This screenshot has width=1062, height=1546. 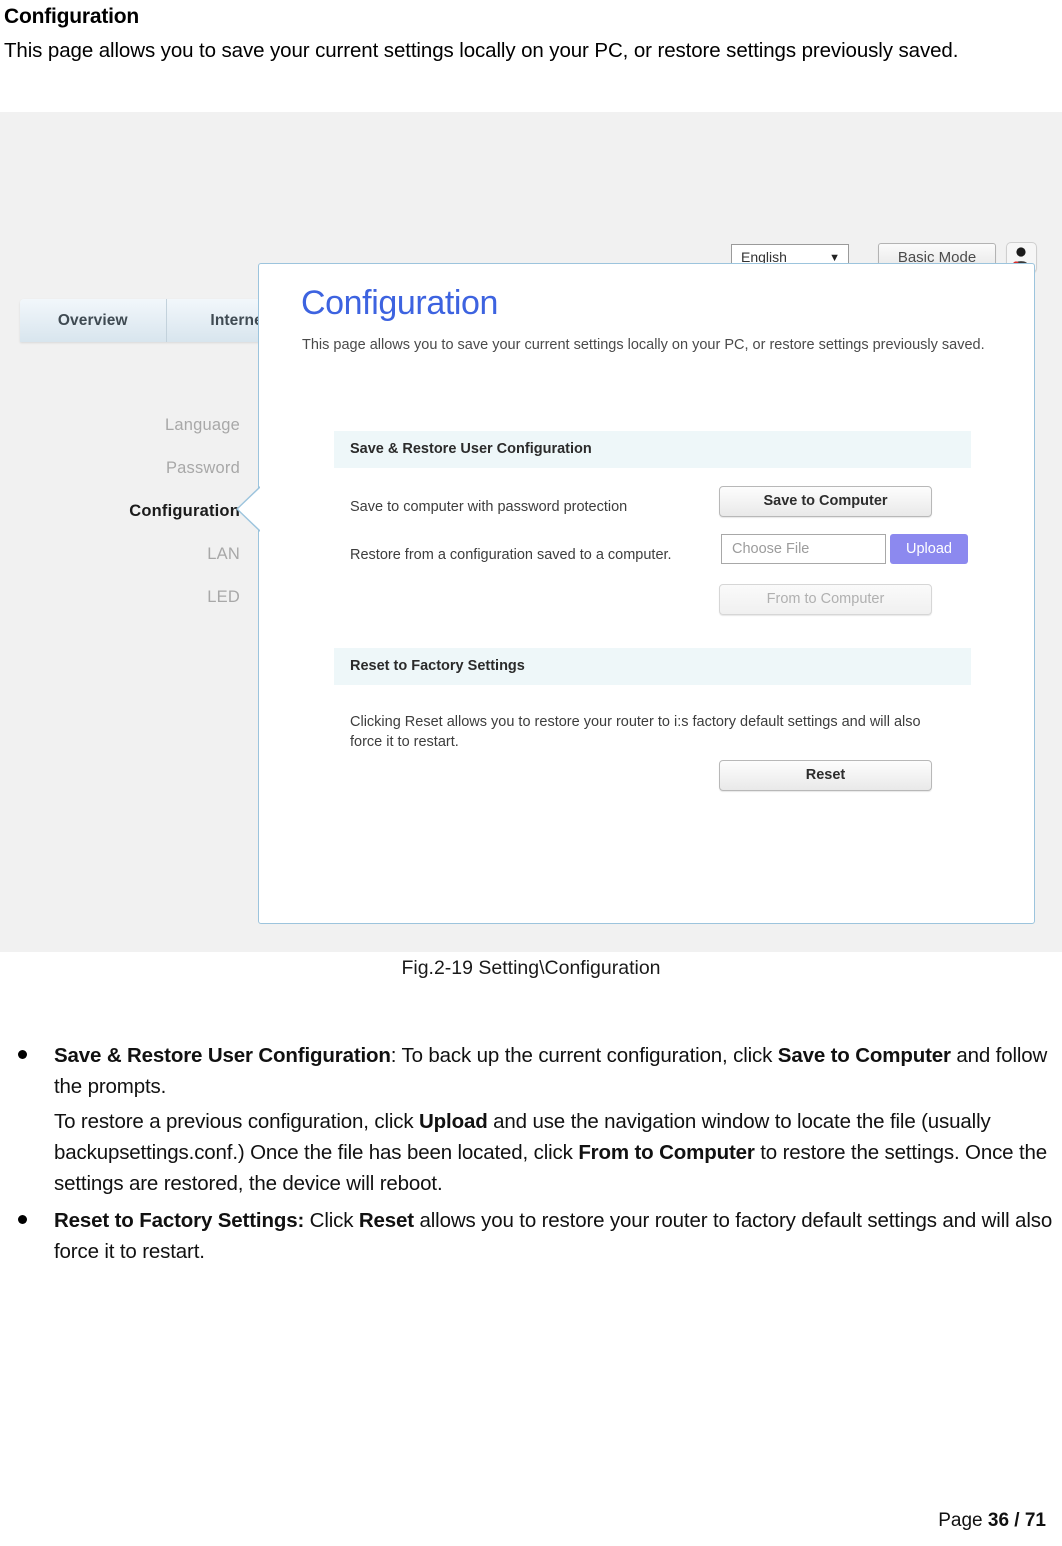 What do you see at coordinates (93, 320) in the screenshot?
I see `tab-overview: Overview` at bounding box center [93, 320].